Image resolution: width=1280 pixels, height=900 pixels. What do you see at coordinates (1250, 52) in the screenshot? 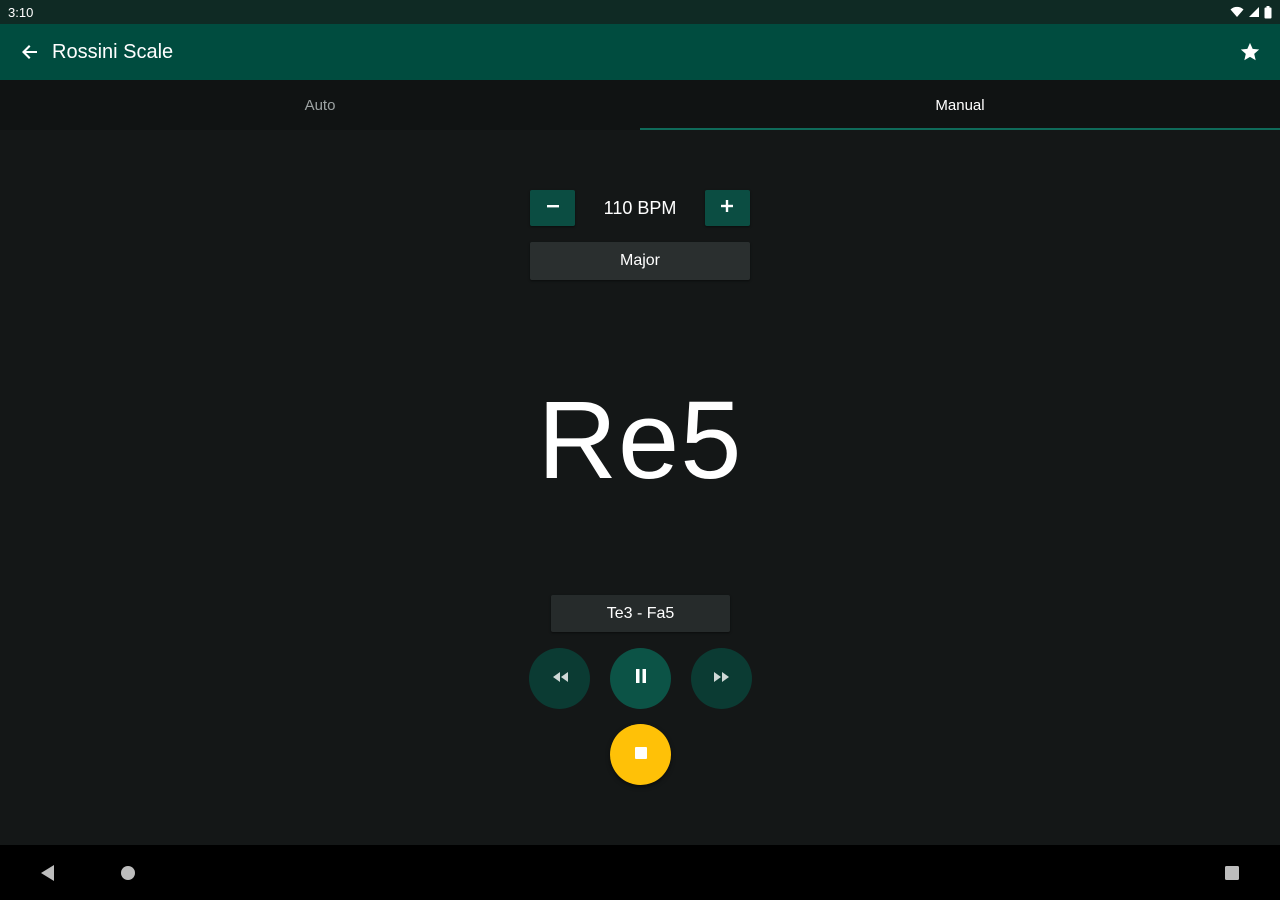
I see `star-icon` at bounding box center [1250, 52].